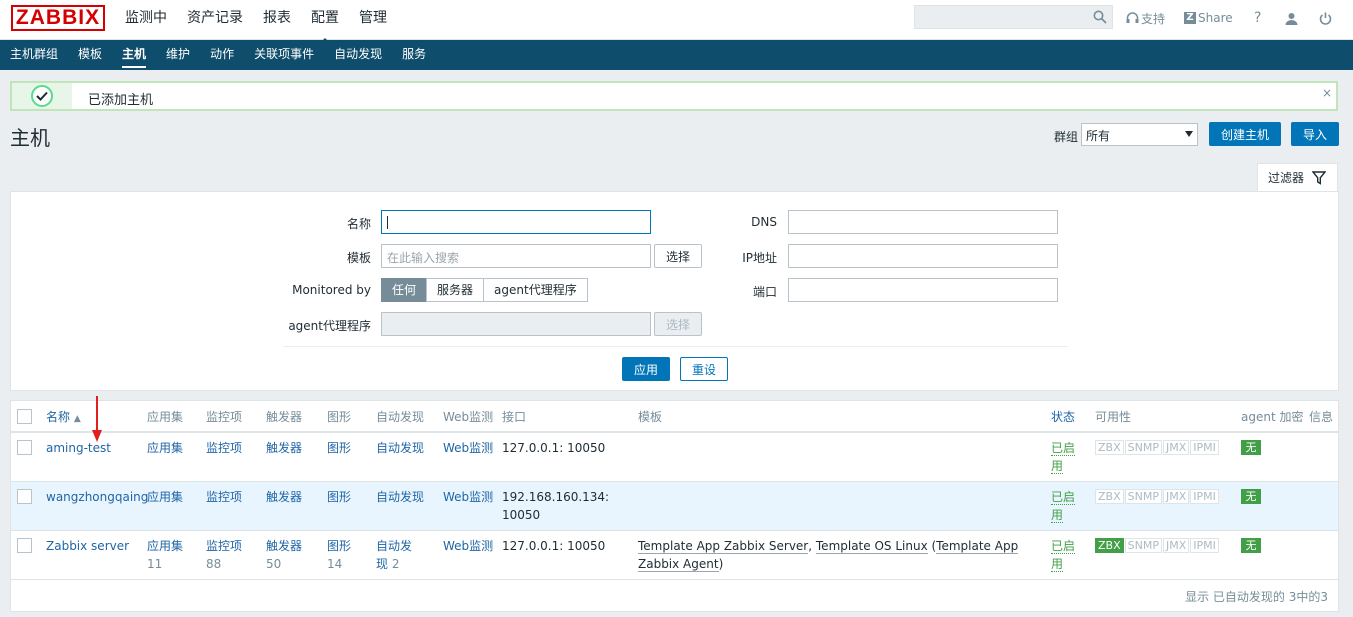 This screenshot has height=617, width=1353. I want to click on share-z-icon: Z, so click(1190, 18).